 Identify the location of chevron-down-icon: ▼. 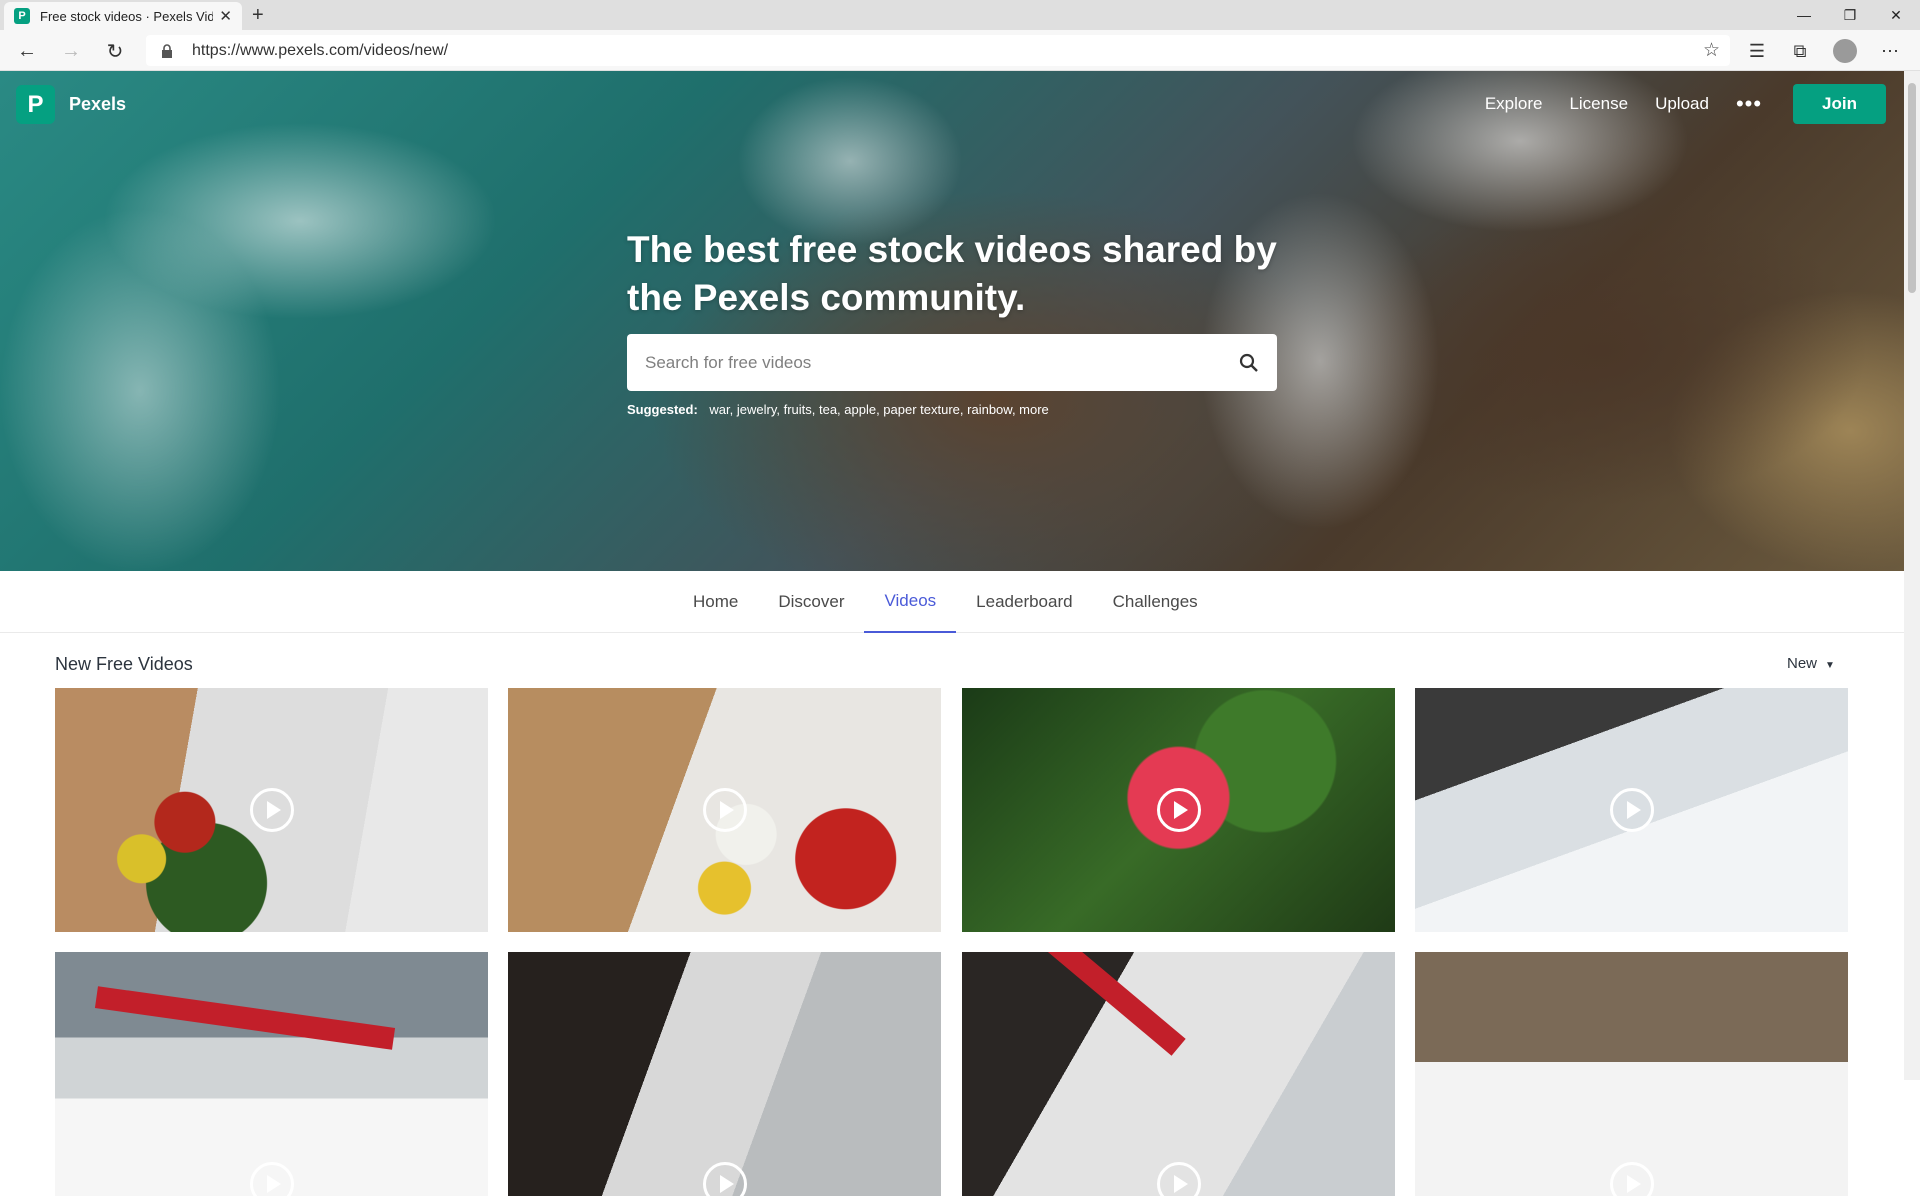
(1830, 665).